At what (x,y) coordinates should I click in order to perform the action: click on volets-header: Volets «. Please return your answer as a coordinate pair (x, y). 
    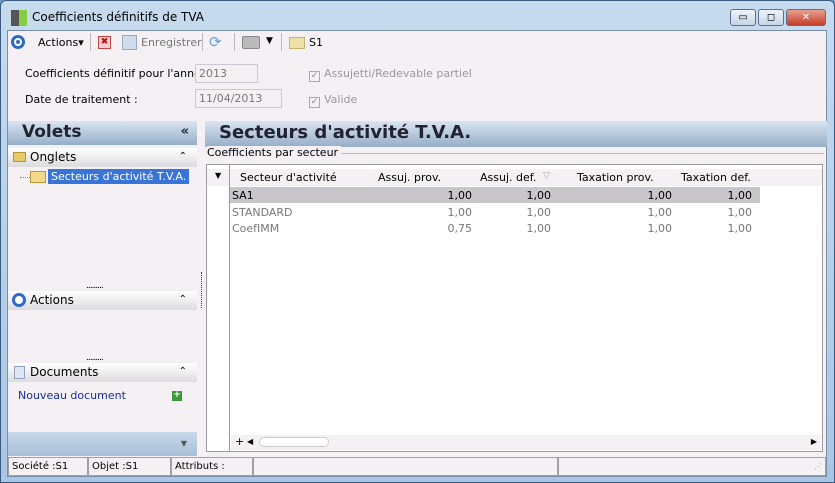
    Looking at the image, I should click on (102, 133).